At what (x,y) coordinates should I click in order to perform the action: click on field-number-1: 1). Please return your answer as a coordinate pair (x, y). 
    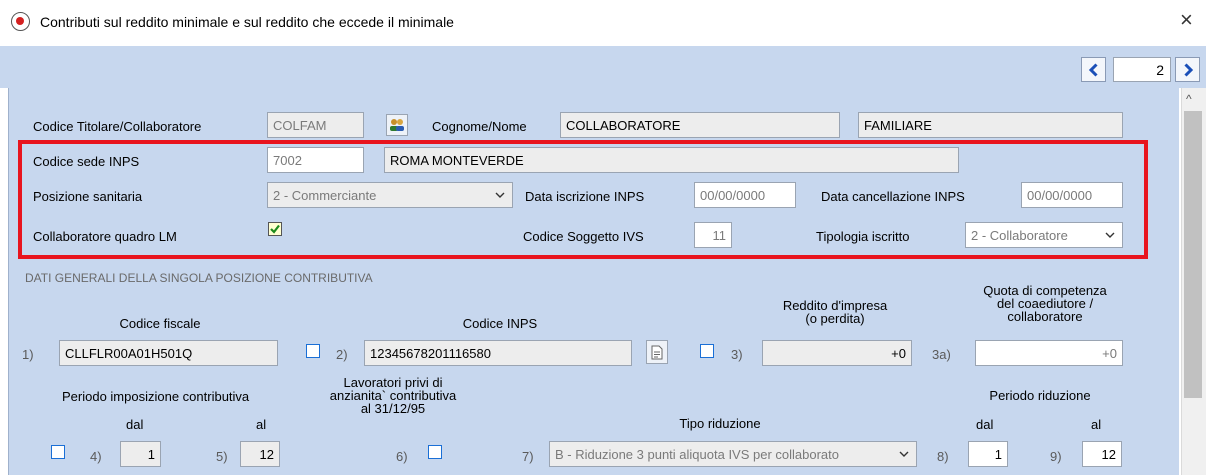
    Looking at the image, I should click on (28, 354).